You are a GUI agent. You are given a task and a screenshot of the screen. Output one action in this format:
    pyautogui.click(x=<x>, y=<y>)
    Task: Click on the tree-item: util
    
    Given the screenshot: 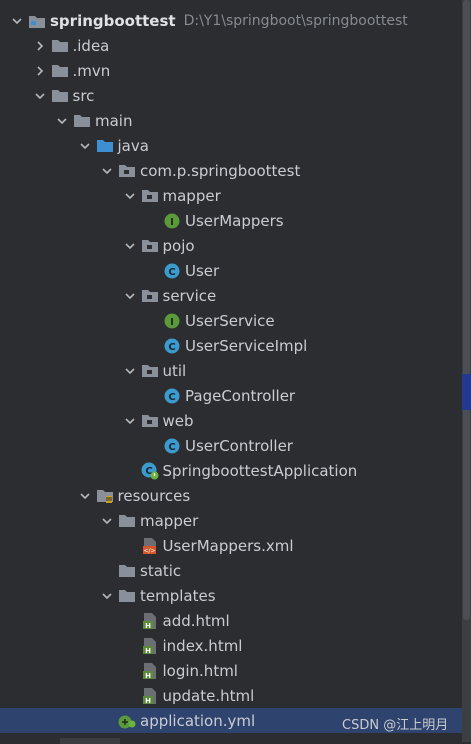 What is the action you would take?
    pyautogui.click(x=231, y=370)
    